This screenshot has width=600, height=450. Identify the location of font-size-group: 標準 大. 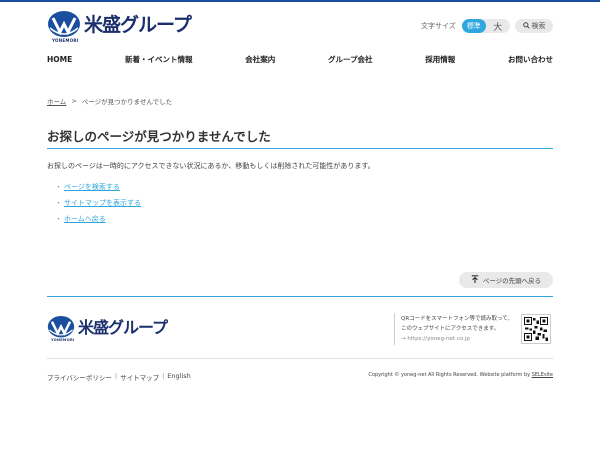
(485, 26).